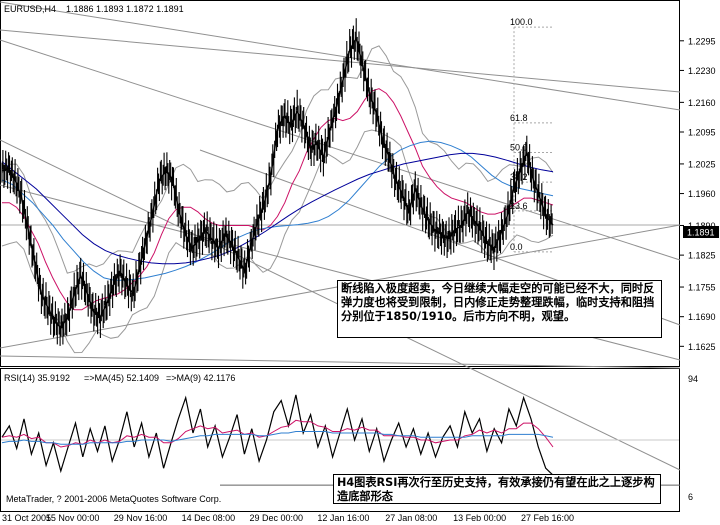 The width and height of the screenshot is (720, 525). What do you see at coordinates (693, 379) in the screenshot?
I see `rsi-y-tick-label: 94` at bounding box center [693, 379].